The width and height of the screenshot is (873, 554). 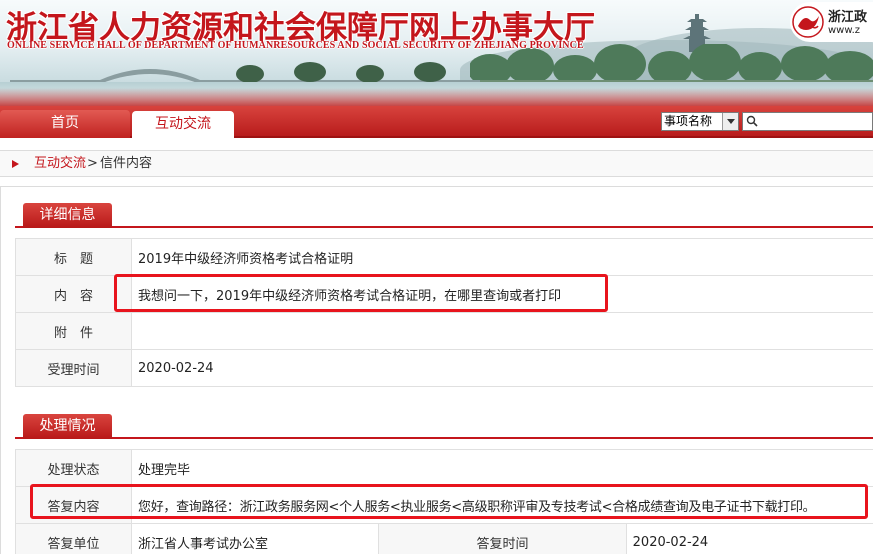 I want to click on breadcrumb-link-interaction: 互动交流, so click(x=60, y=163).